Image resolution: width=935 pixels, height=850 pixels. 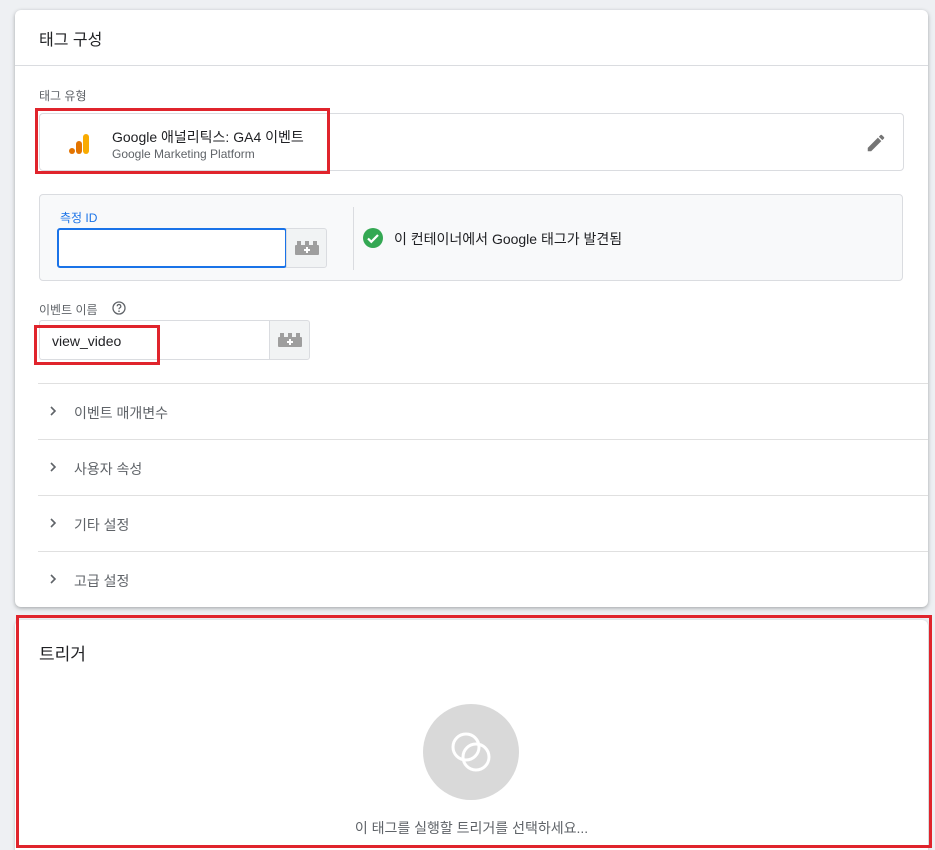 I want to click on google-analytics-icon, so click(x=79, y=144).